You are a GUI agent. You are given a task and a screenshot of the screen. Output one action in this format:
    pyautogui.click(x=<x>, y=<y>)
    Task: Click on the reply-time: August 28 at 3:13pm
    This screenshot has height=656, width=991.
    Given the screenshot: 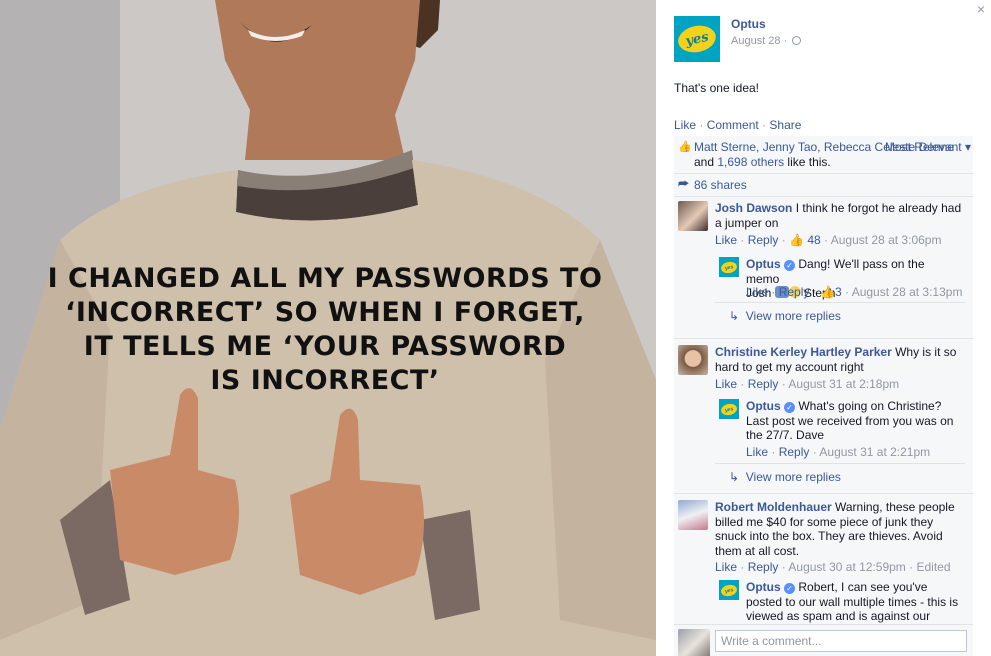 What is the action you would take?
    pyautogui.click(x=907, y=292)
    